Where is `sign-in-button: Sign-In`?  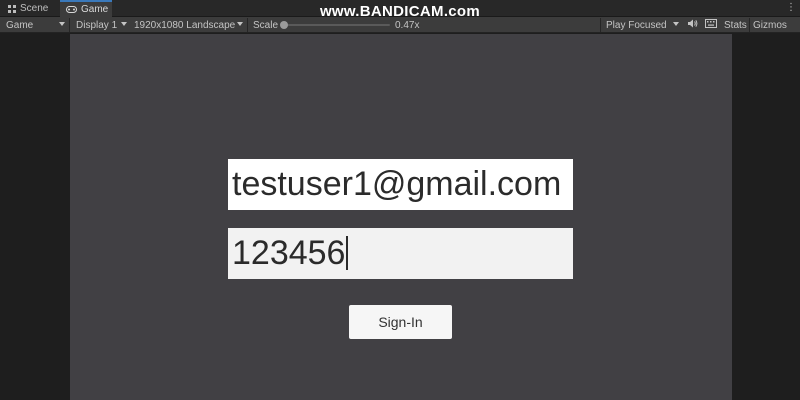 sign-in-button: Sign-In is located at coordinates (400, 322).